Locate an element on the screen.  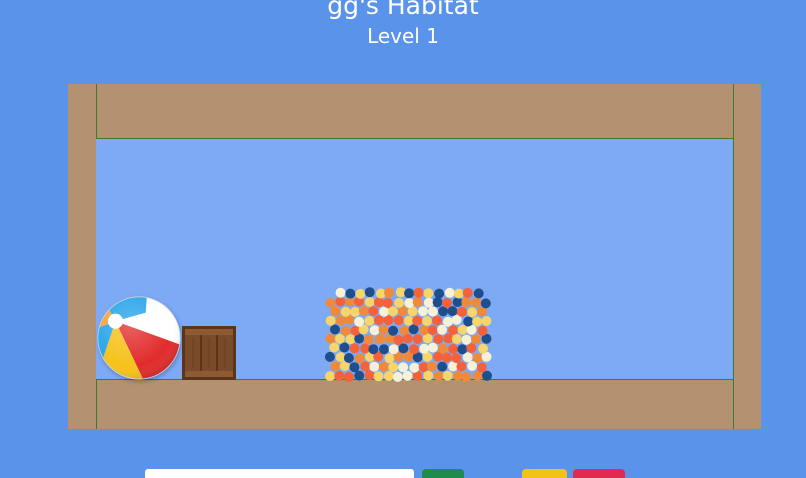
yellow-action-button is located at coordinates (544, 473).